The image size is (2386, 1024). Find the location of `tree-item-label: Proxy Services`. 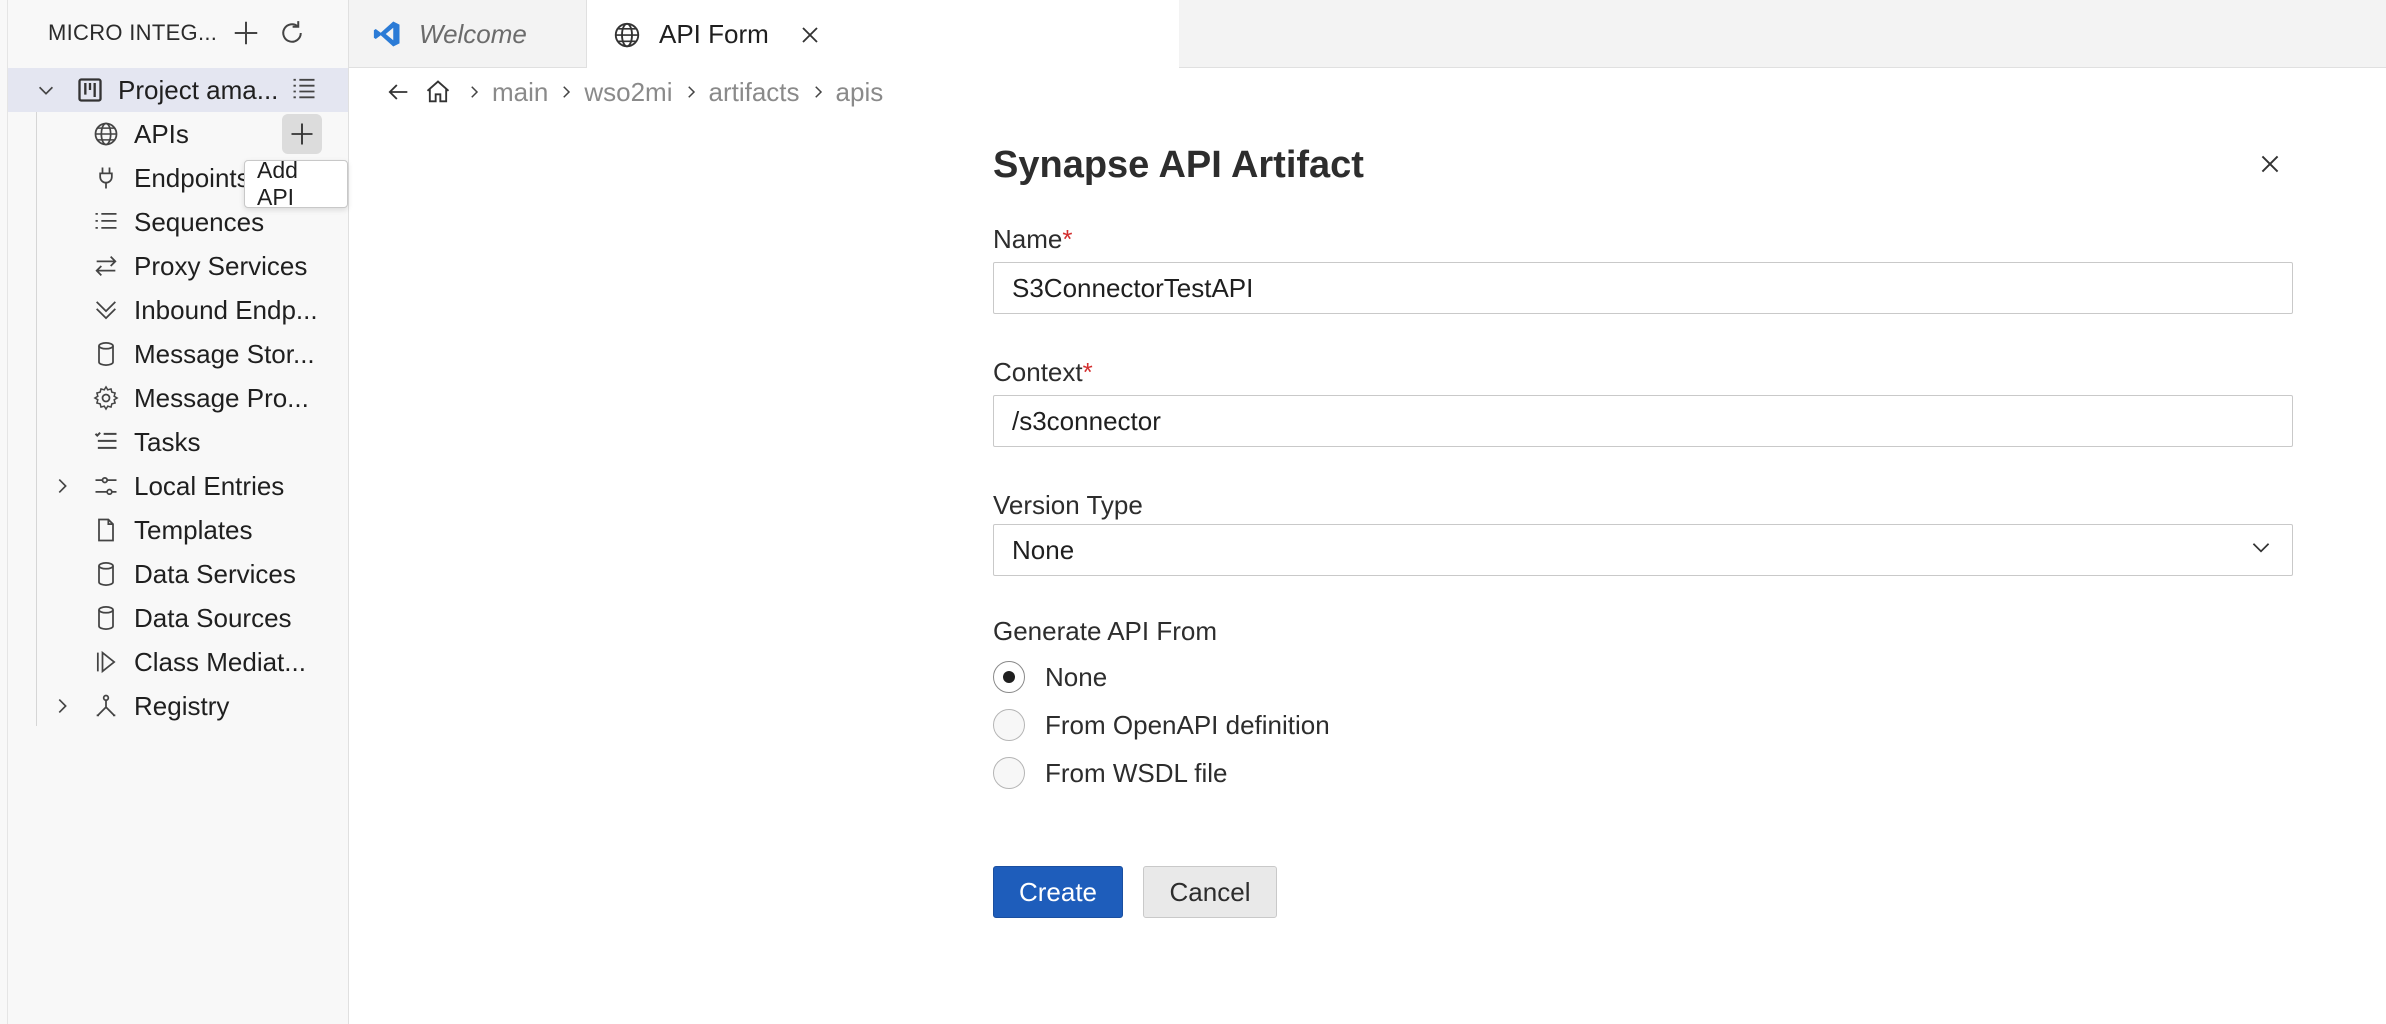

tree-item-label: Proxy Services is located at coordinates (221, 265).